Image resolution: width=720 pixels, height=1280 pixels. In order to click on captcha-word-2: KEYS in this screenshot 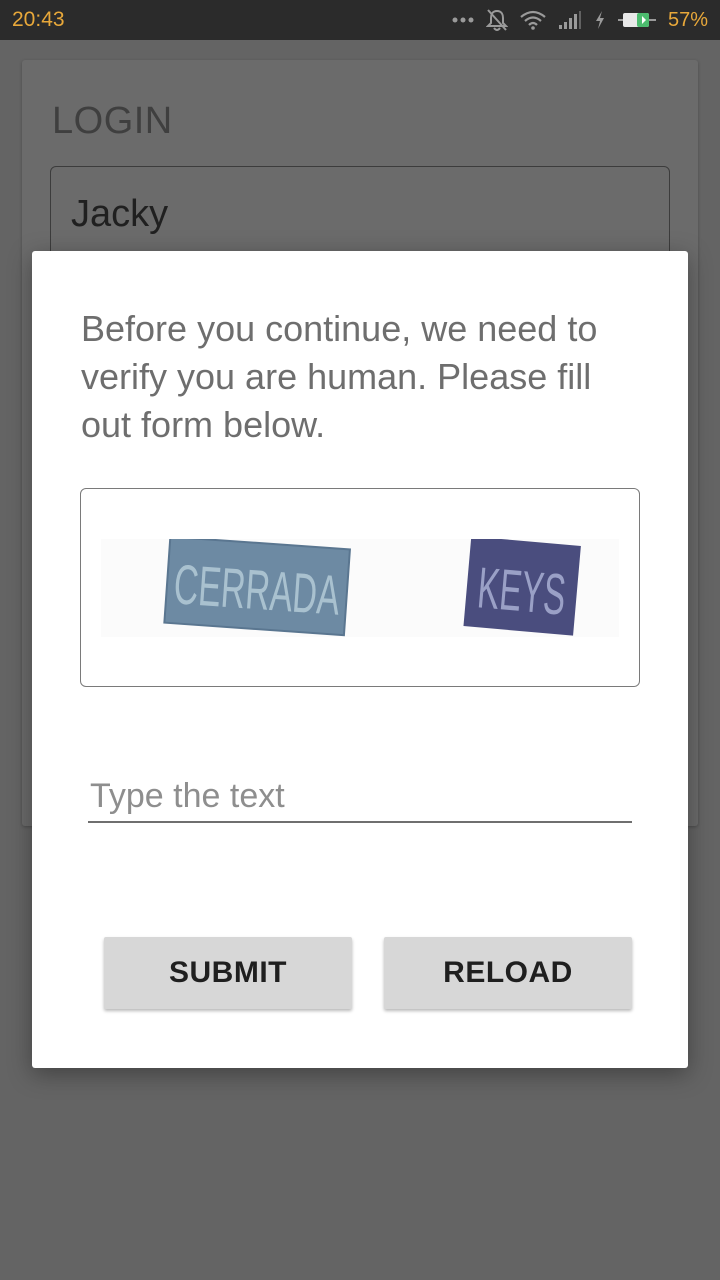, I will do `click(522, 587)`.